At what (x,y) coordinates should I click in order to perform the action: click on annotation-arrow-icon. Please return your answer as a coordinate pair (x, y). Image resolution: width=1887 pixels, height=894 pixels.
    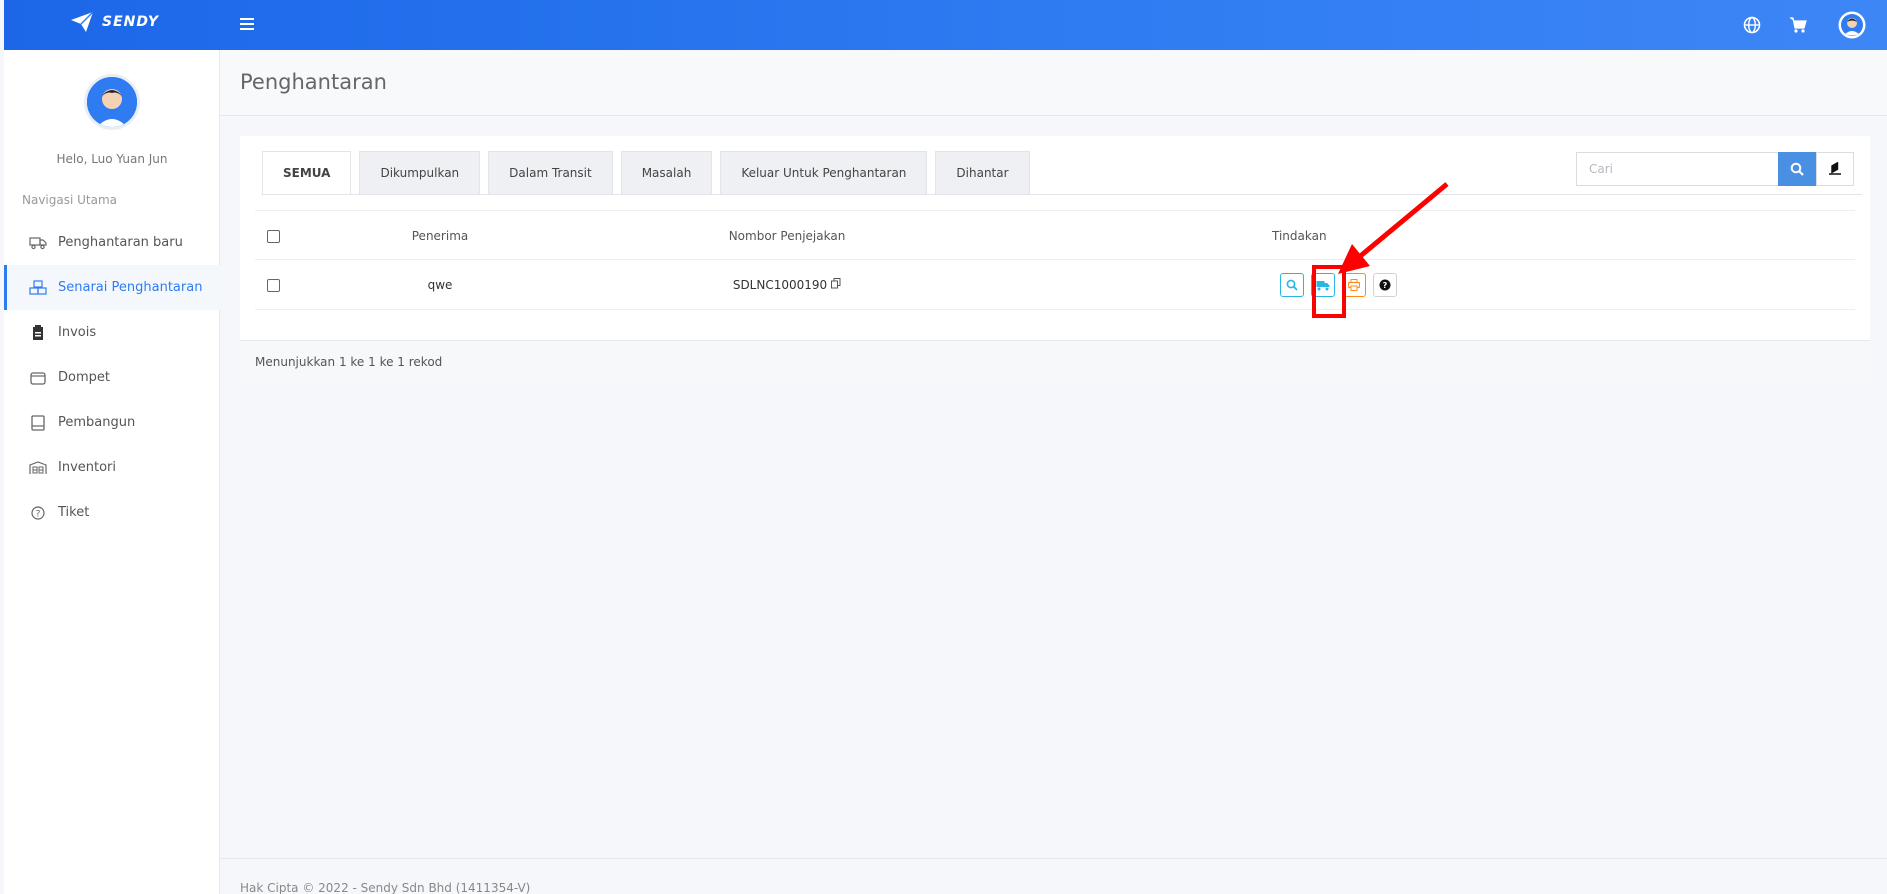
    Looking at the image, I should click on (1393, 228).